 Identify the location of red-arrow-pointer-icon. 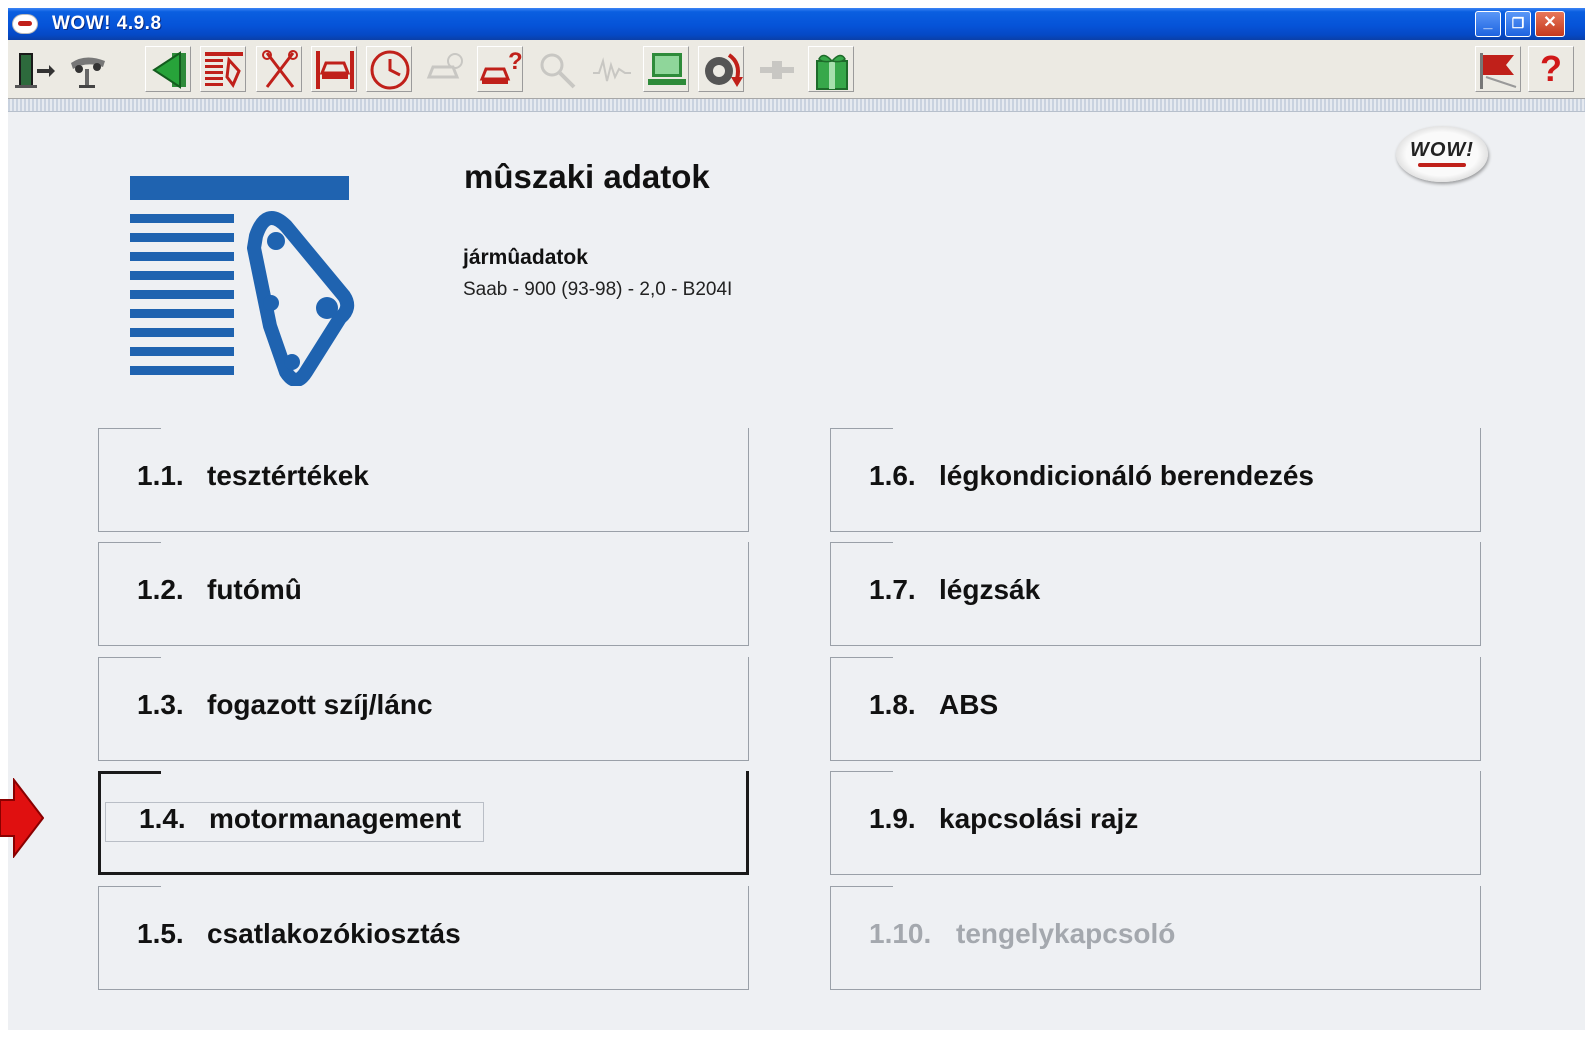
(22, 818).